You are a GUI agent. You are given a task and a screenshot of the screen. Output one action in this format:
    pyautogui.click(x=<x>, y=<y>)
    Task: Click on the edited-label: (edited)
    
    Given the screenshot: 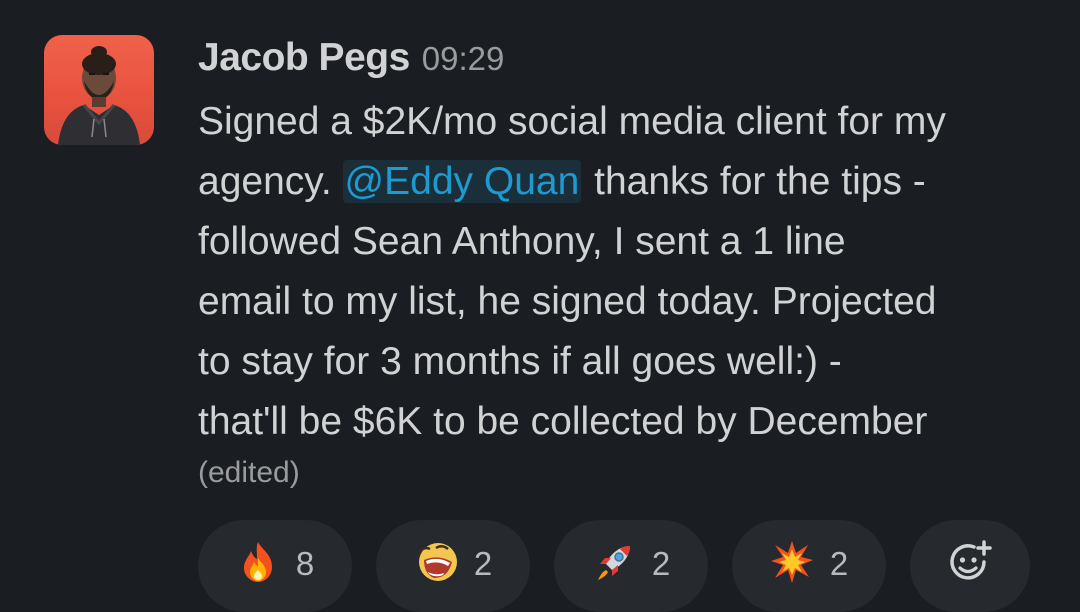 What is the action you would take?
    pyautogui.click(x=249, y=472)
    